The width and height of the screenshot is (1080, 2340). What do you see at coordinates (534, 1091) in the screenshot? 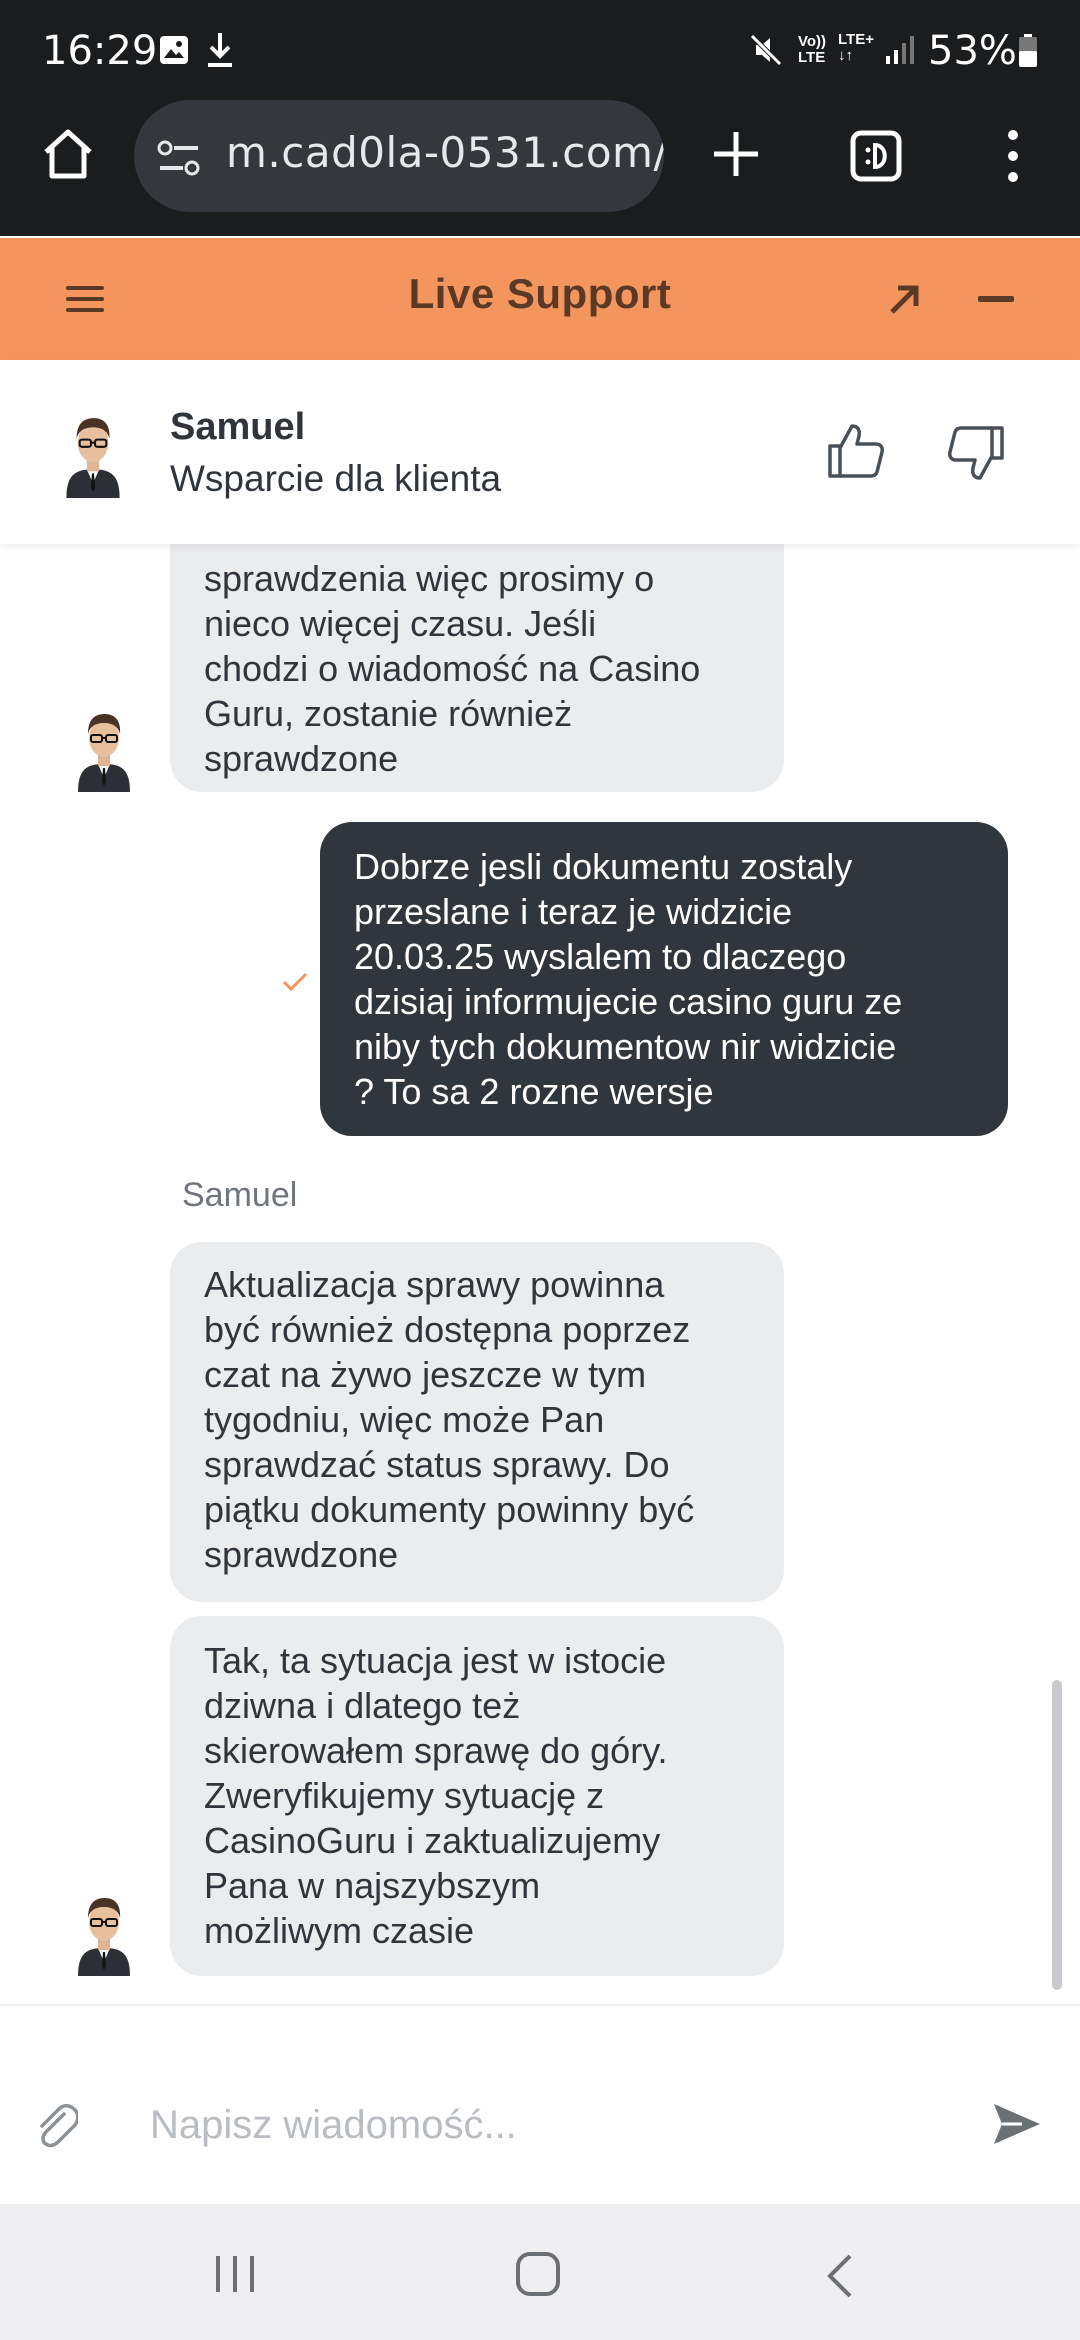
I see `message-line: ? To sa 2 rozne wersje` at bounding box center [534, 1091].